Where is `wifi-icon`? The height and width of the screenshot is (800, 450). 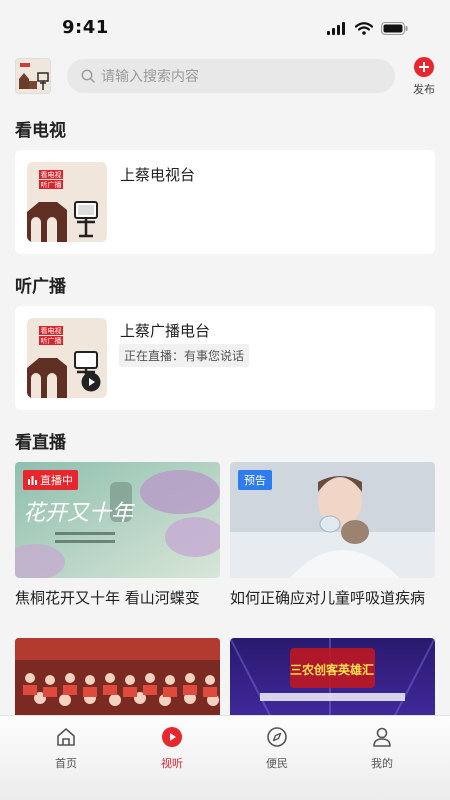 wifi-icon is located at coordinates (364, 28).